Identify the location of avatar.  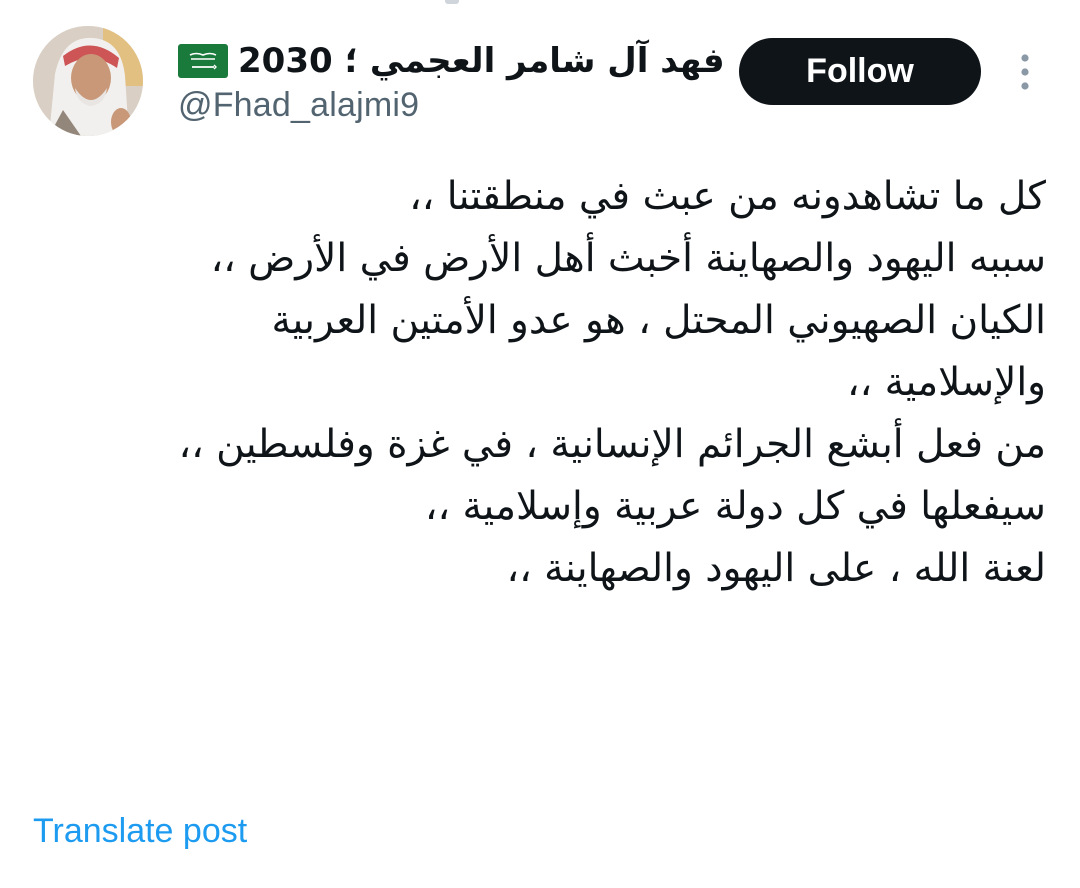
(88, 81).